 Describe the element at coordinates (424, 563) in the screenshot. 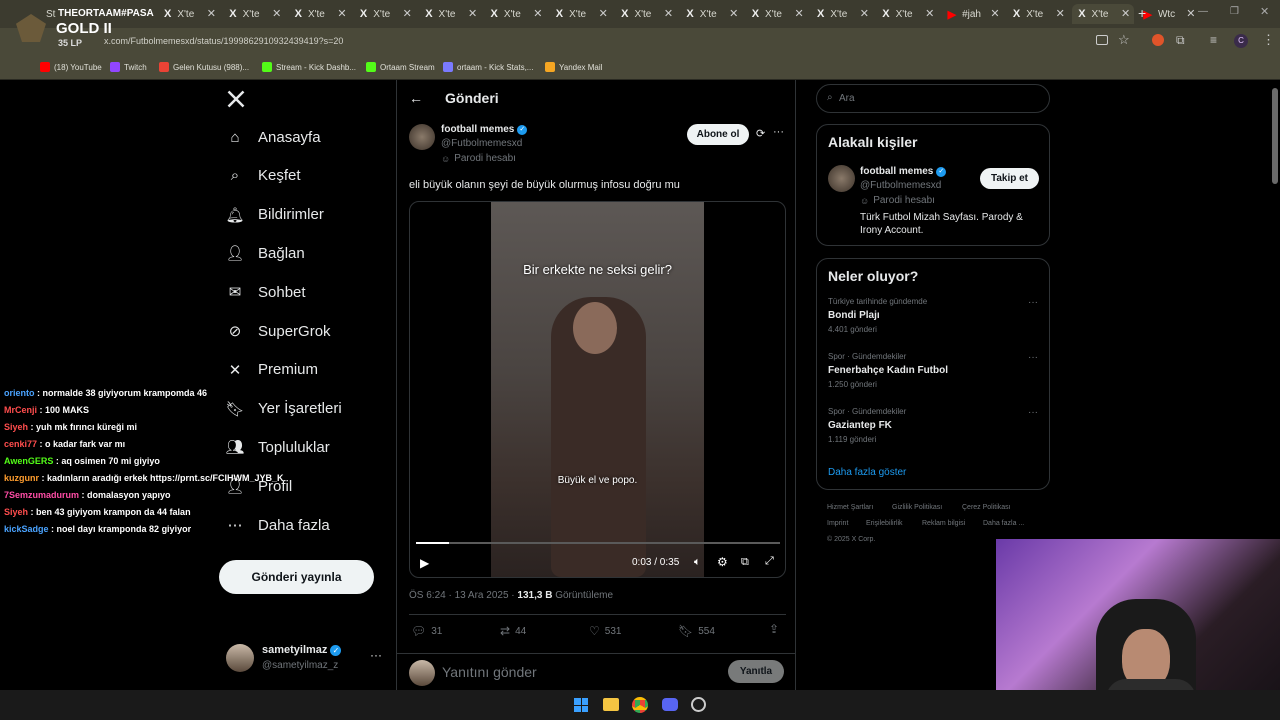

I see `play-icon: ▶` at that location.